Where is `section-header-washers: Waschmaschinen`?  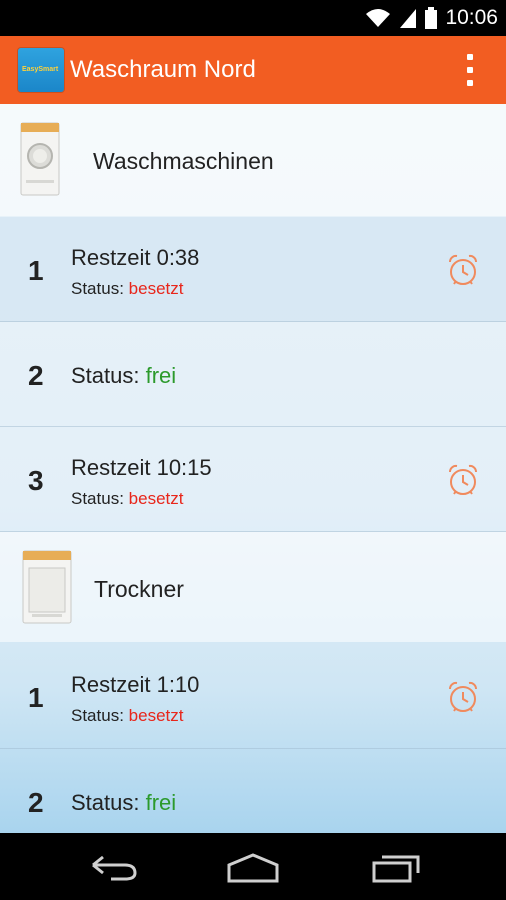 section-header-washers: Waschmaschinen is located at coordinates (253, 160).